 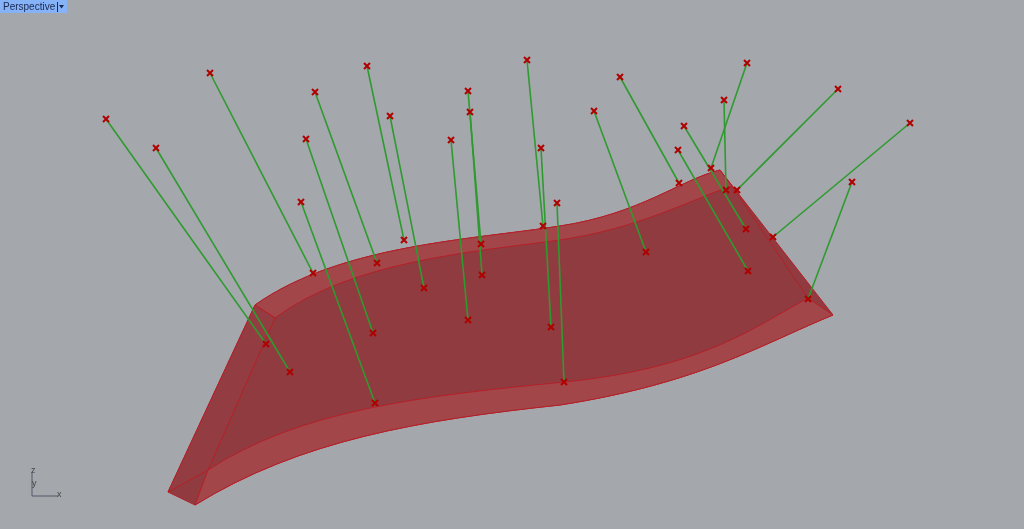 I want to click on y-axis-label: y, so click(x=34, y=483).